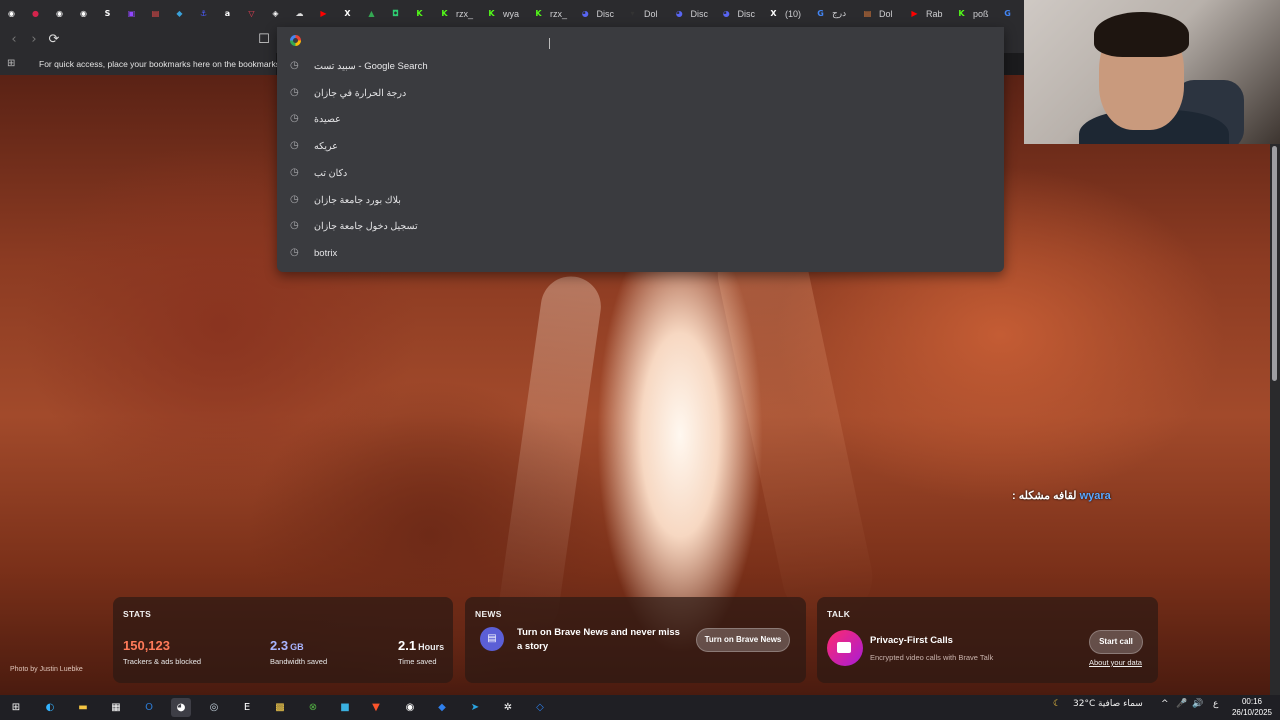 This screenshot has height=720, width=1280. I want to click on about-data-link: About your data, so click(1115, 662).